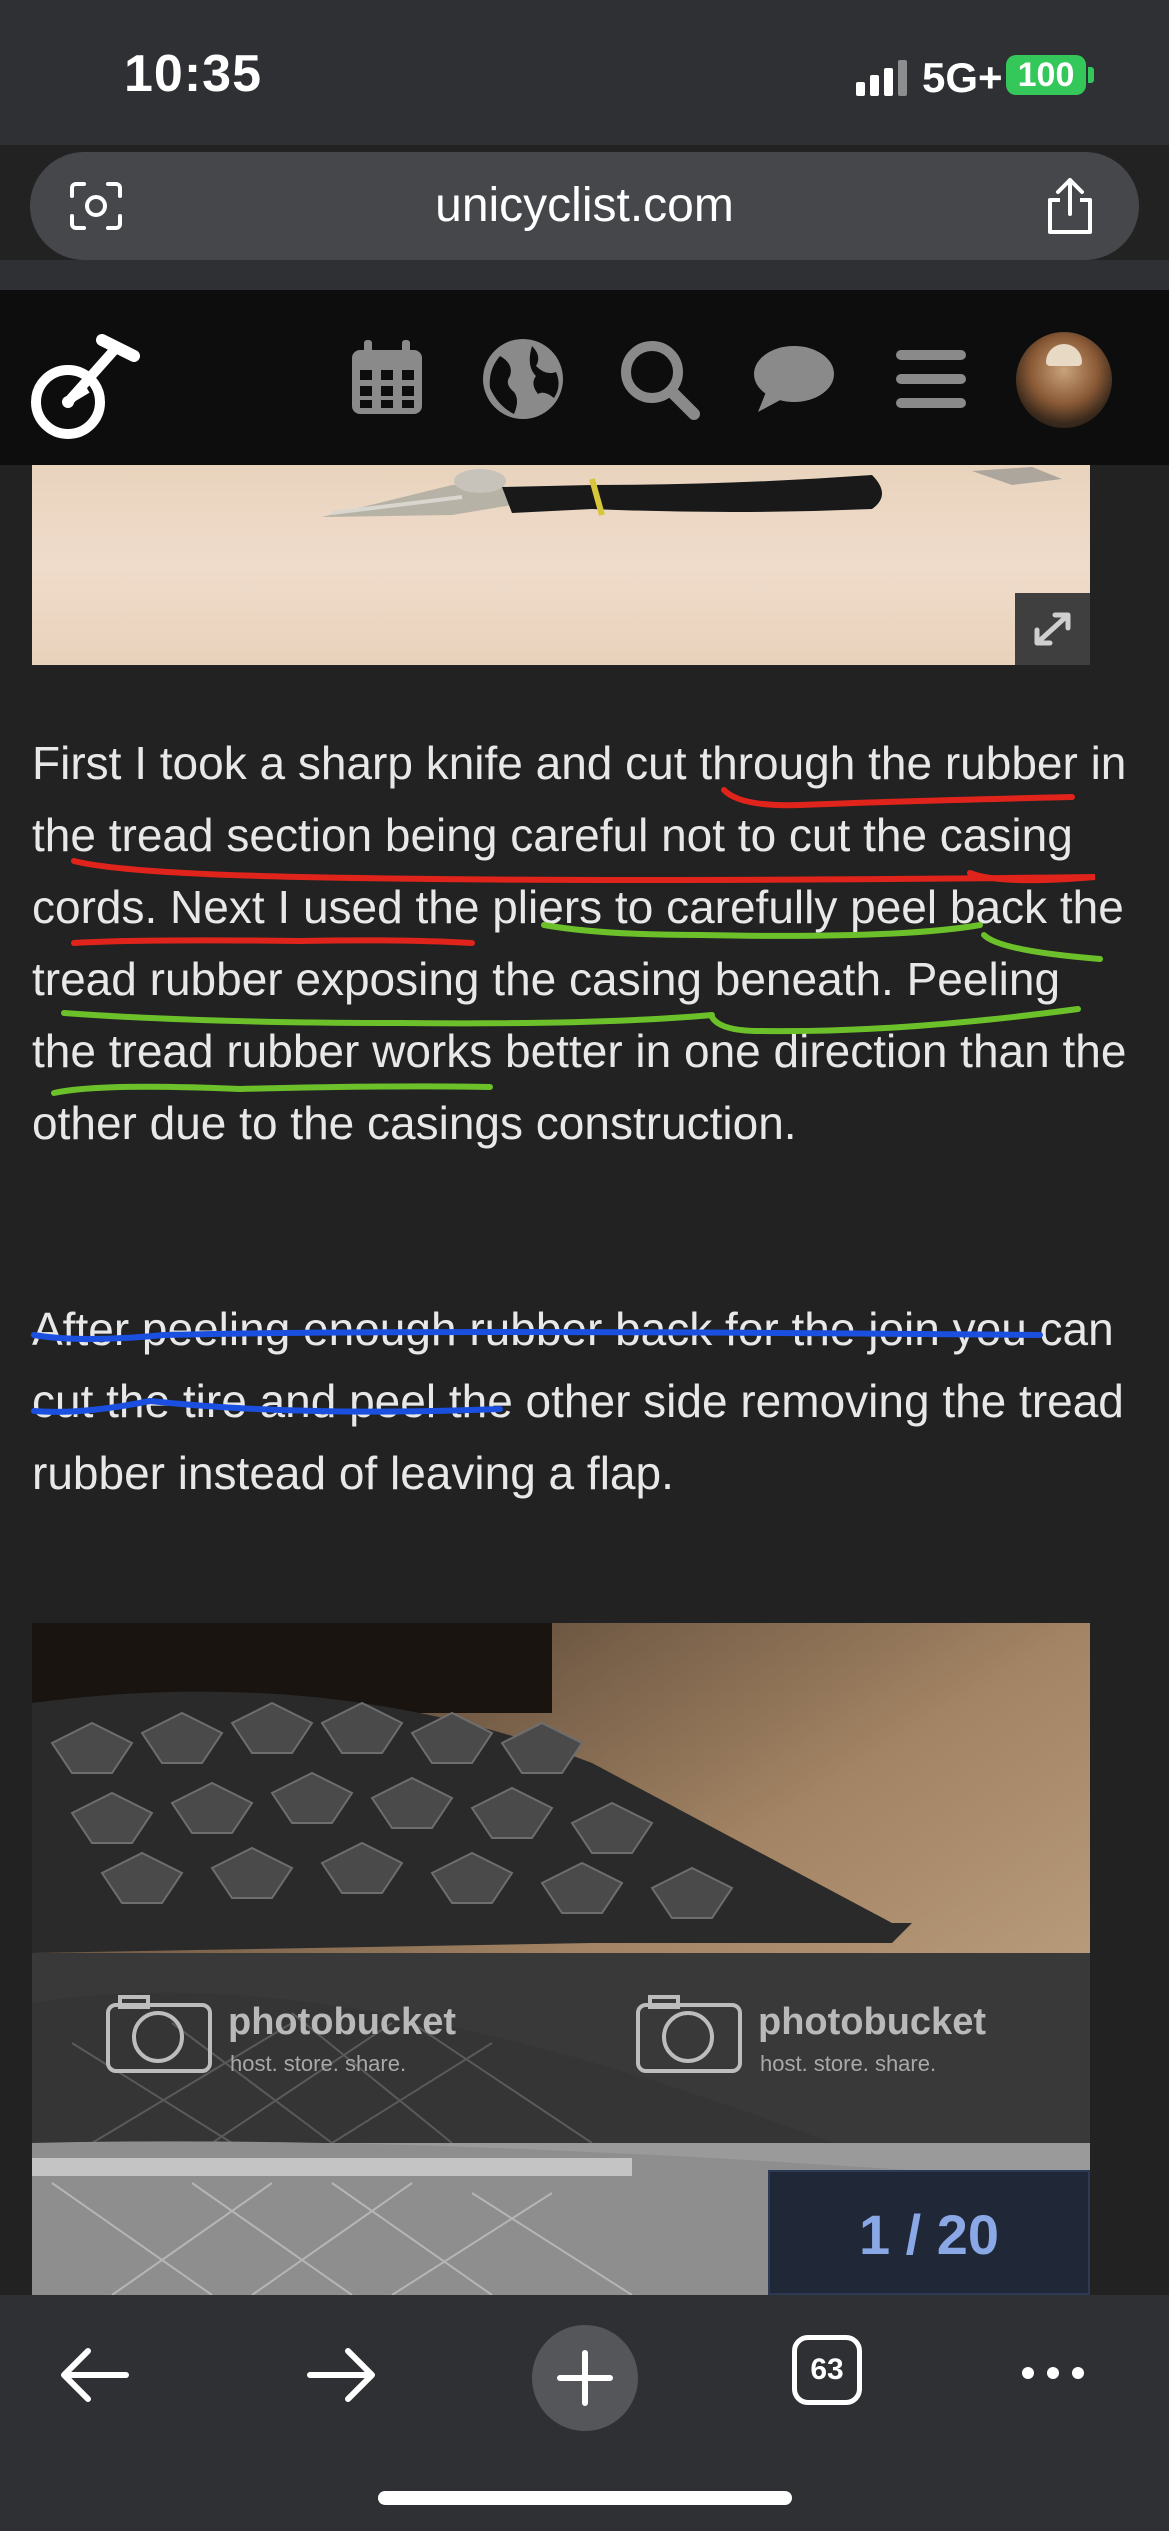  I want to click on back-arrow-icon, so click(95, 2375).